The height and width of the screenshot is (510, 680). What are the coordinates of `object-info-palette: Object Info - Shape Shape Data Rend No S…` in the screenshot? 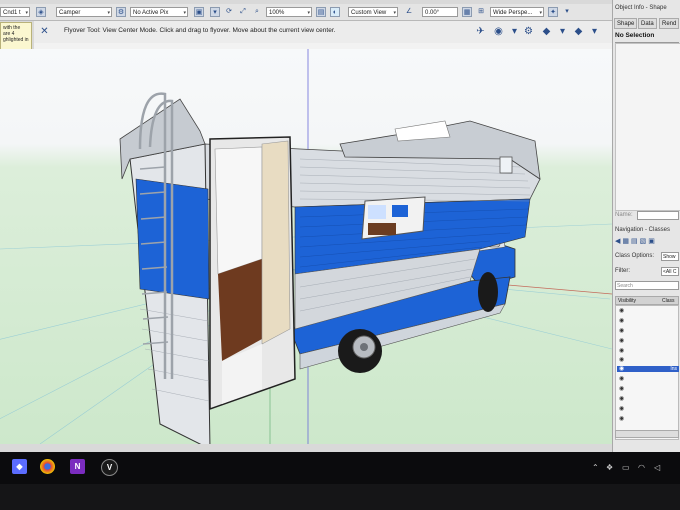 It's located at (646, 226).